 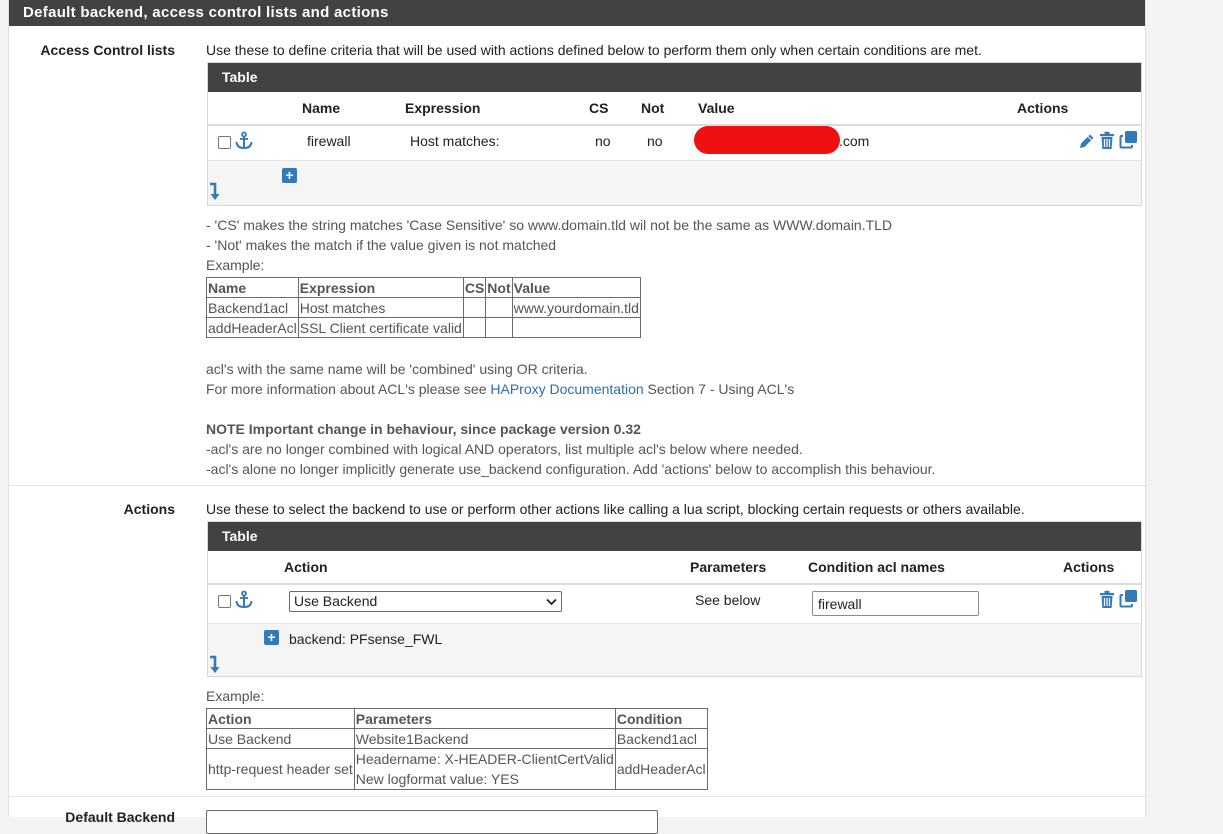 What do you see at coordinates (329, 141) in the screenshot?
I see `acl-row-name: firewall` at bounding box center [329, 141].